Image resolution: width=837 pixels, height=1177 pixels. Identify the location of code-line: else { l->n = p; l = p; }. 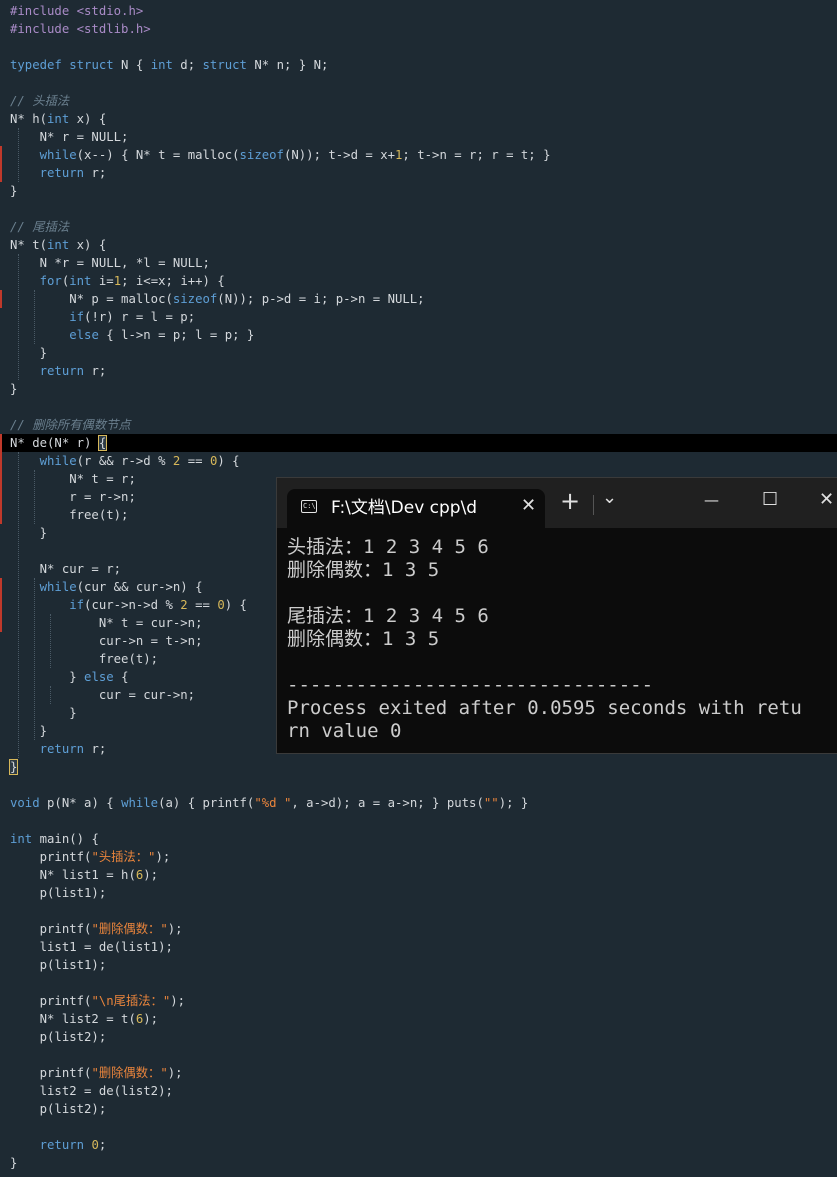
(418, 335).